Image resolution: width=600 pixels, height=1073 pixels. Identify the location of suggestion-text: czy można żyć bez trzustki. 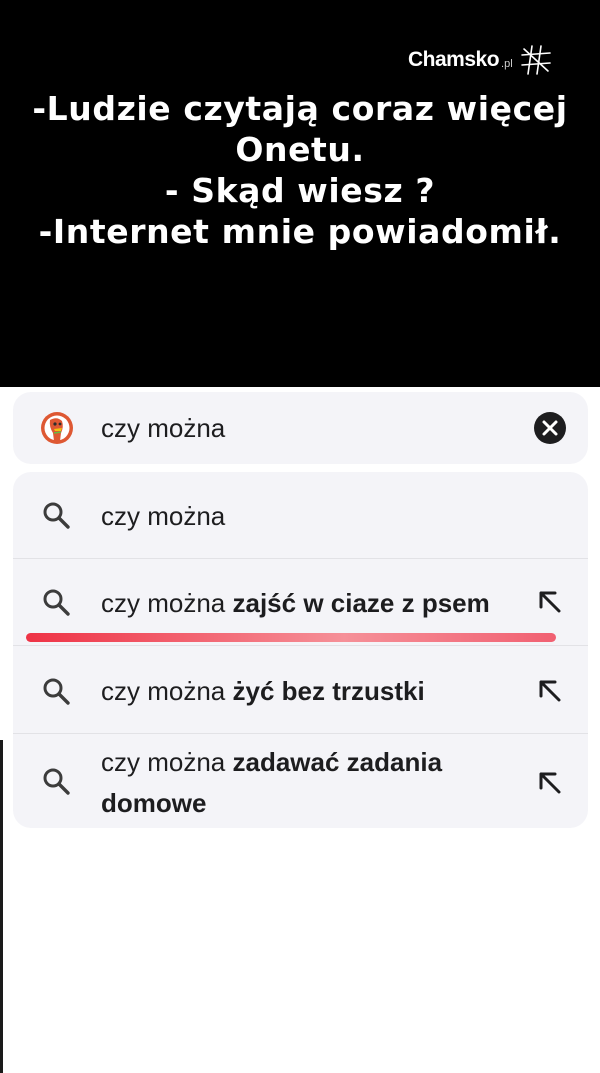
(263, 691).